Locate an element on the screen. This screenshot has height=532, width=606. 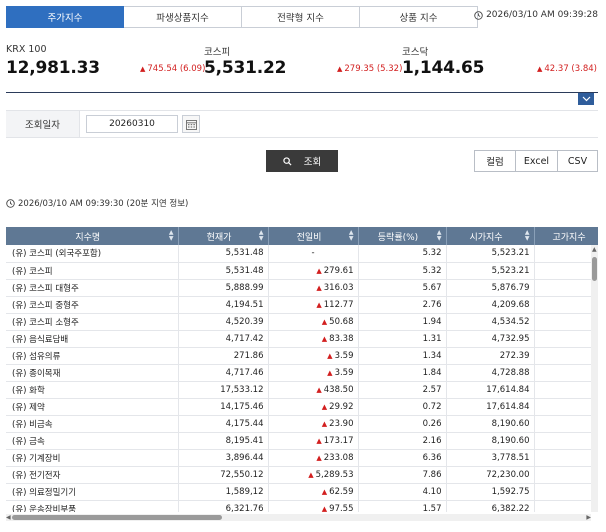
collapse-toggle-button is located at coordinates (586, 99).